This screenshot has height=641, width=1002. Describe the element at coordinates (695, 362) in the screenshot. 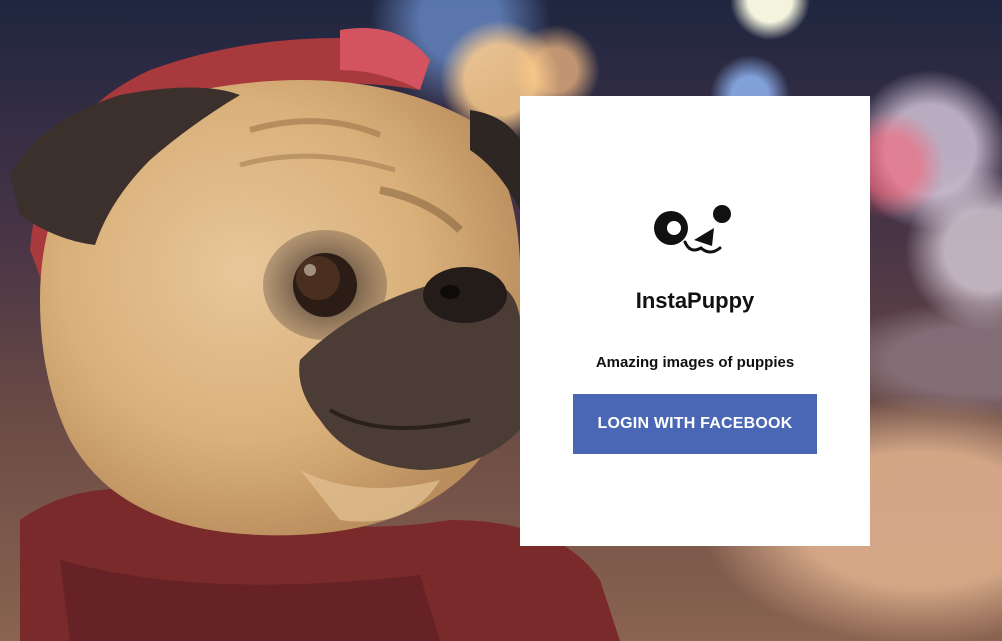

I see `tagline: Amazing images of puppies` at that location.